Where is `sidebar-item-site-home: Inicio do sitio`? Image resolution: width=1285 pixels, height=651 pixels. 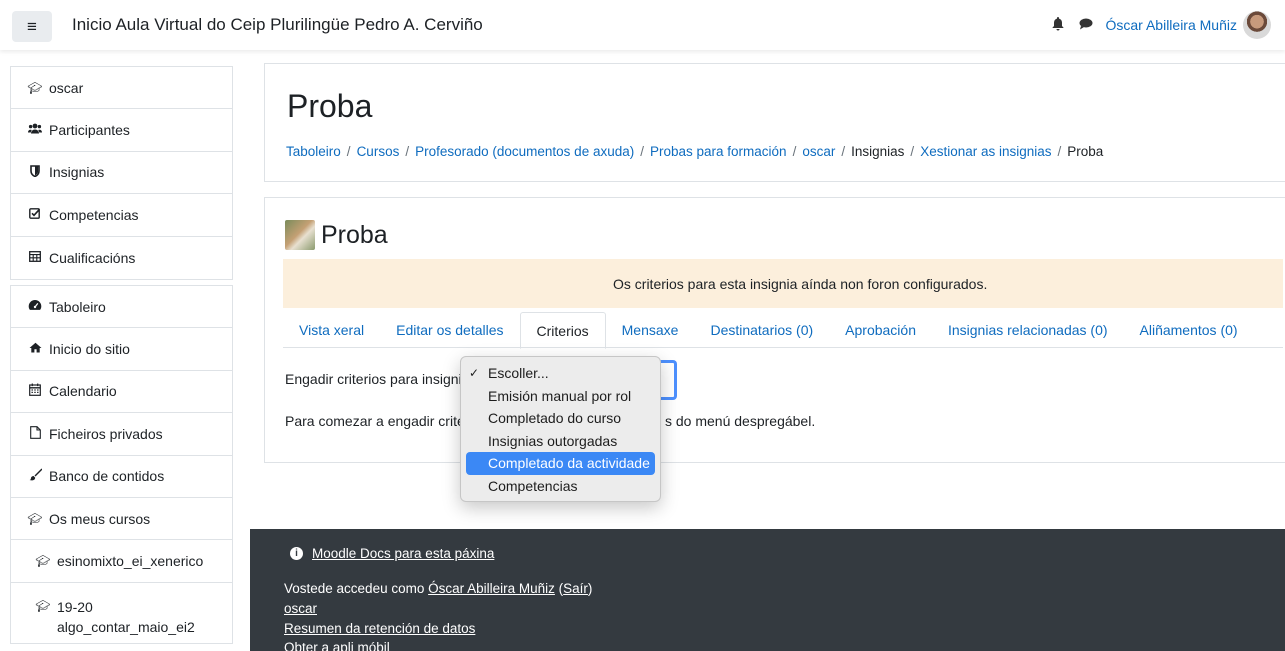
sidebar-item-site-home: Inicio do sitio is located at coordinates (121, 349).